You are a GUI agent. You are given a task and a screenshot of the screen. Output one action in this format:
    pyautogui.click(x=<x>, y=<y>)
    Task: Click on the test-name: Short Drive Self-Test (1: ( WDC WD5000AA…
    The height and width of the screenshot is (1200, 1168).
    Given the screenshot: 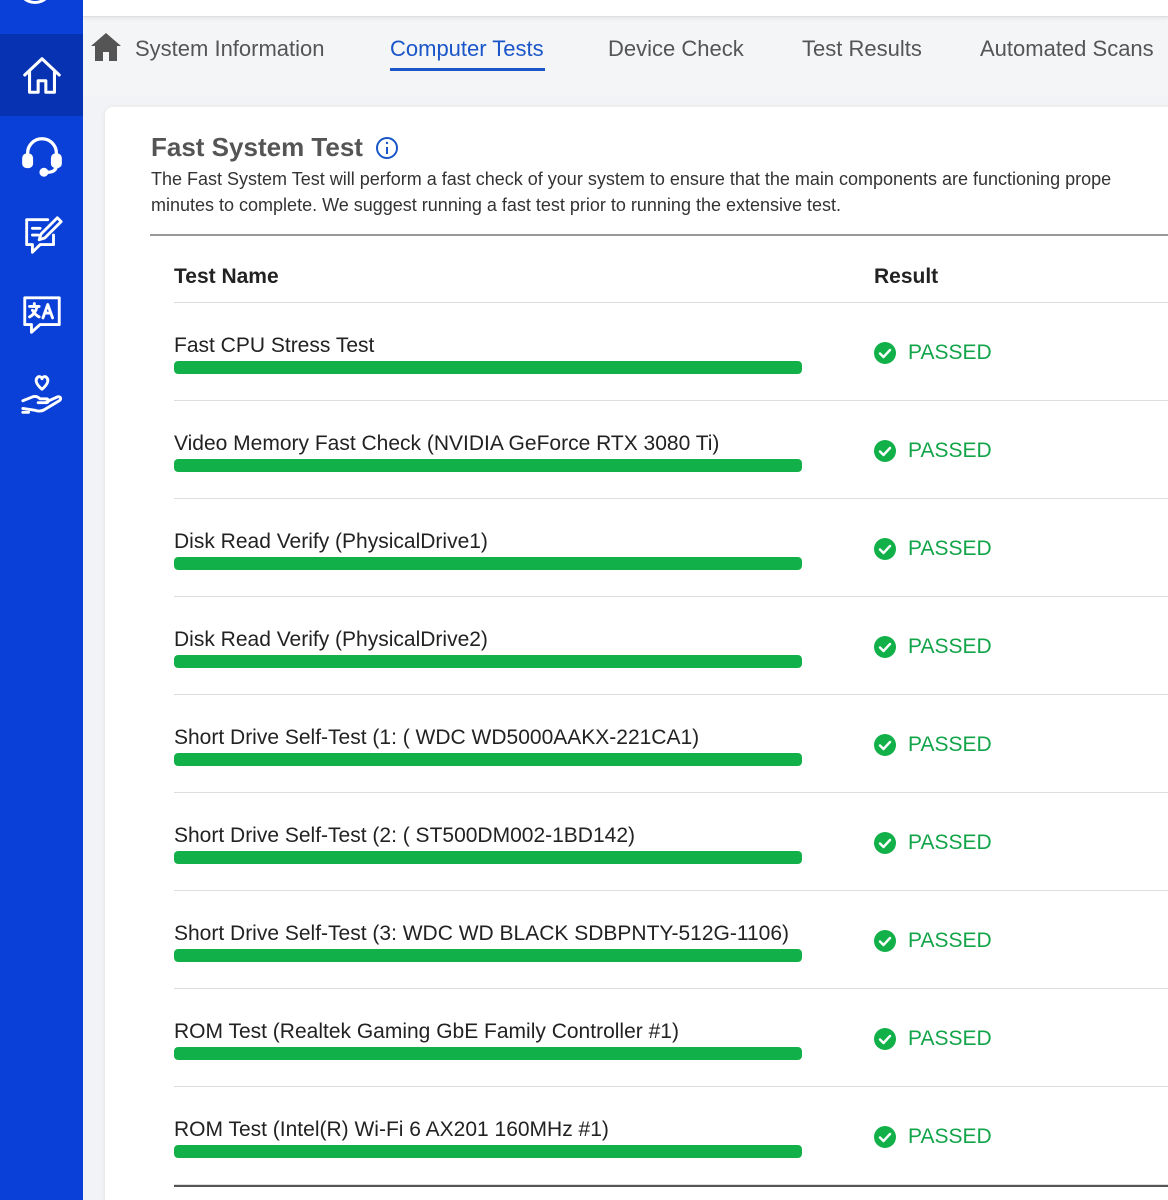 What is the action you would take?
    pyautogui.click(x=437, y=737)
    